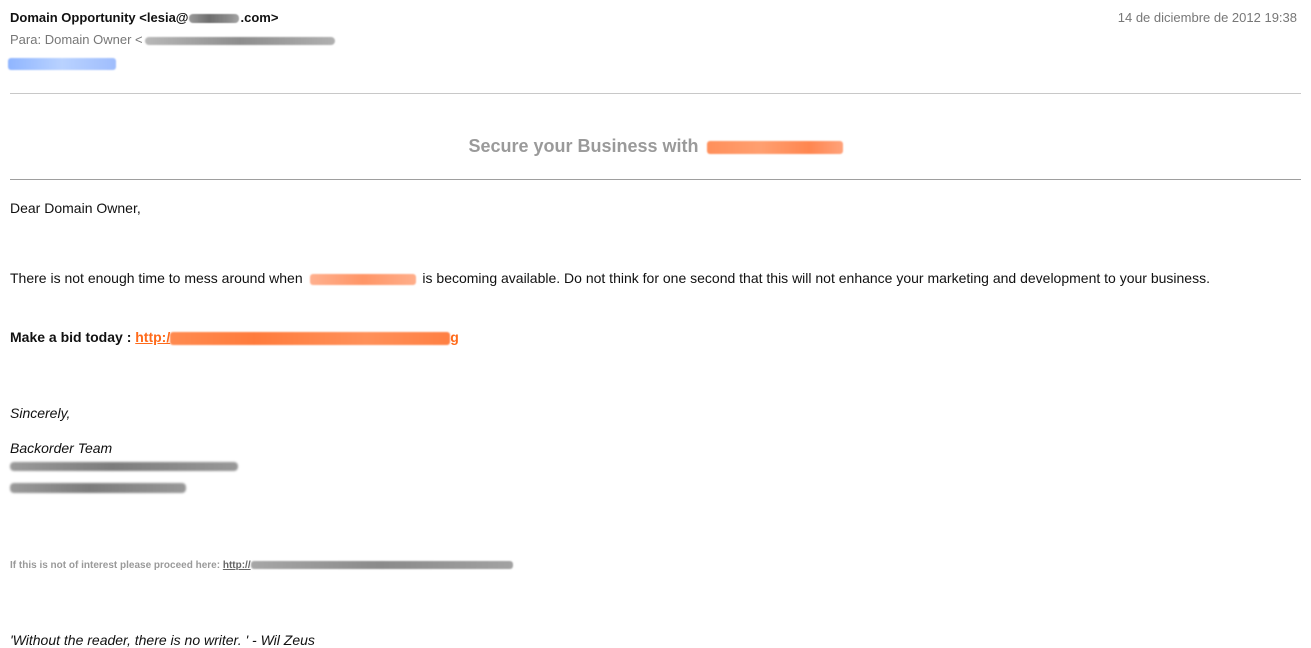 This screenshot has width=1311, height=648. Describe the element at coordinates (362, 279) in the screenshot. I see `redacted-domain-name` at that location.